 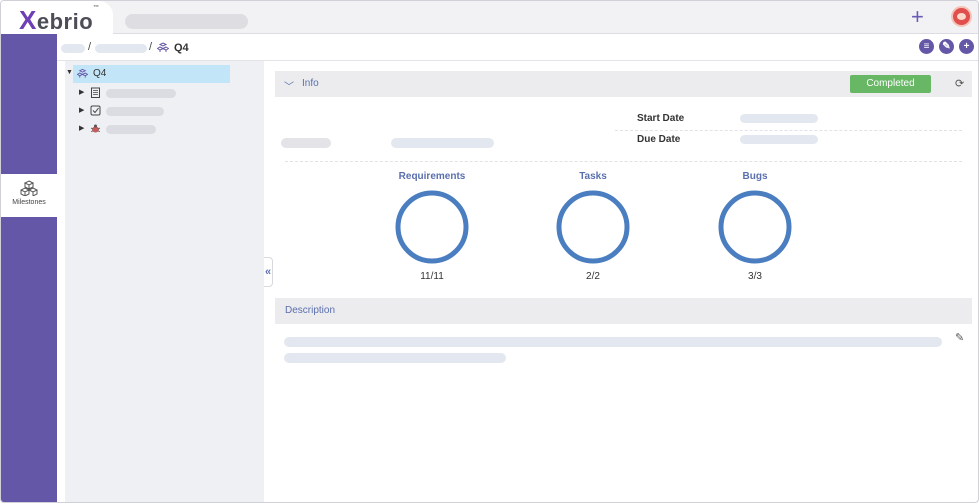 I want to click on top-bar: Xebrio™ +, so click(x=489, y=18).